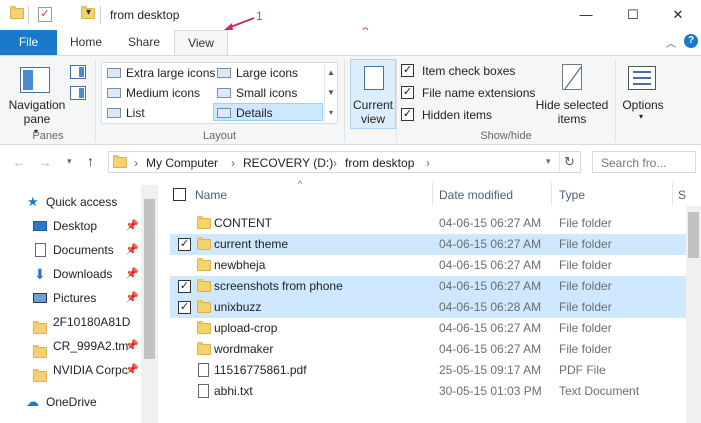  I want to click on customize-quick-access-icon: ▾, so click(88, 12).